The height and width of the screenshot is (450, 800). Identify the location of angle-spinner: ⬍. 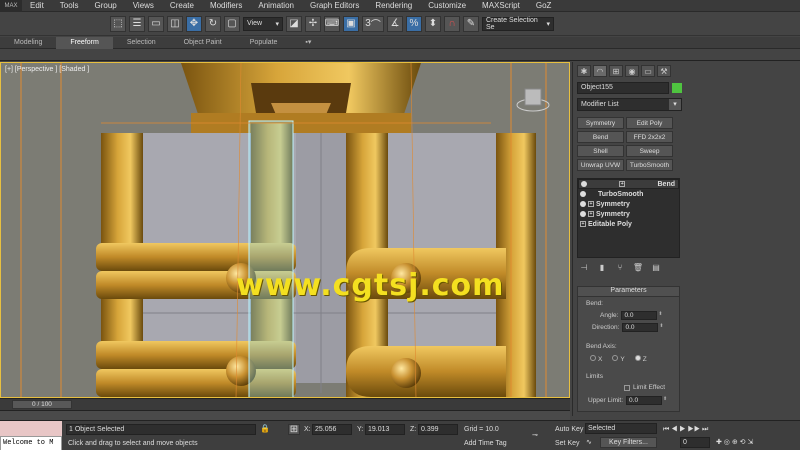
(660, 315).